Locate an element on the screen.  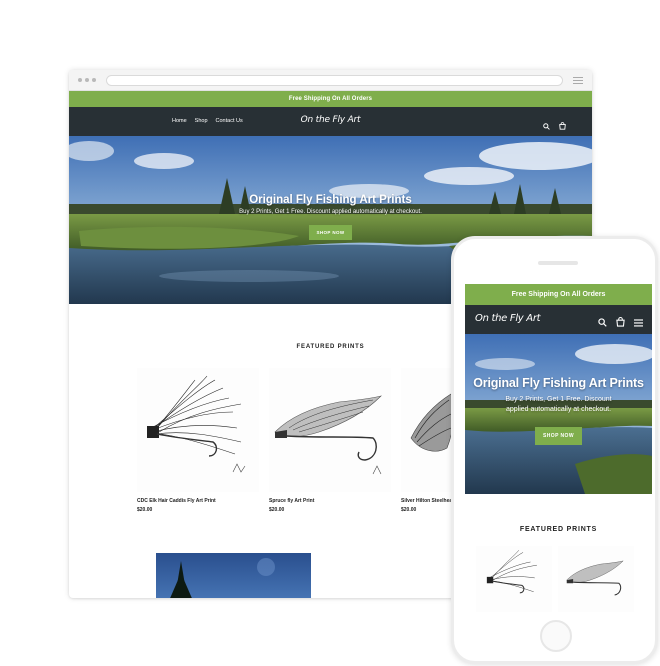
mobile-site-logo: On the Fly Art is located at coordinates (508, 318).